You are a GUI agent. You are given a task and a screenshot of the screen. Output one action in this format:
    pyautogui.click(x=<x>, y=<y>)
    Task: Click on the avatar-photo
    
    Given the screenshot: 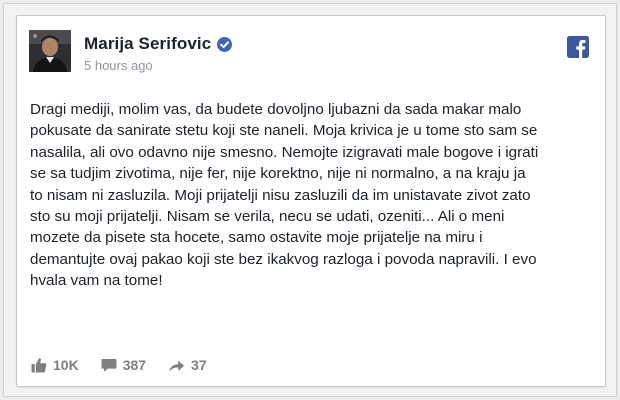 What is the action you would take?
    pyautogui.click(x=50, y=51)
    